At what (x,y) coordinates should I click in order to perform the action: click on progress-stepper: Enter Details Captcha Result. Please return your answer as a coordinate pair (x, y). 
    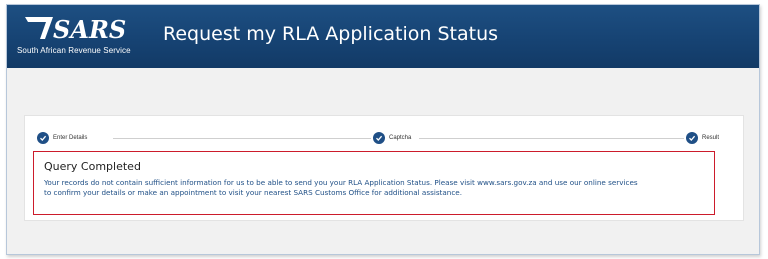
    Looking at the image, I should click on (382, 138).